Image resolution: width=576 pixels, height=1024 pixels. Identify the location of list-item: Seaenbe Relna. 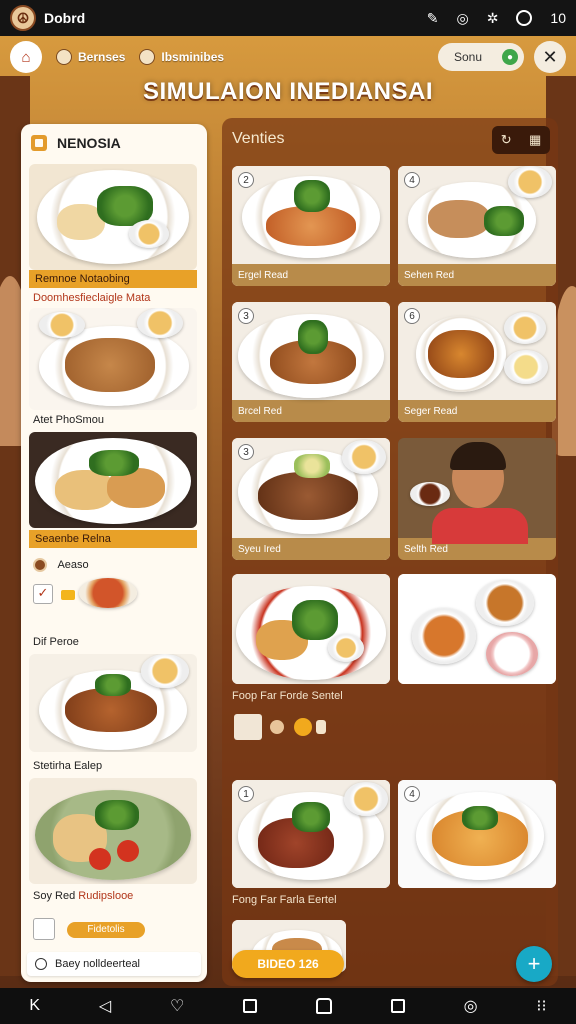
(113, 539).